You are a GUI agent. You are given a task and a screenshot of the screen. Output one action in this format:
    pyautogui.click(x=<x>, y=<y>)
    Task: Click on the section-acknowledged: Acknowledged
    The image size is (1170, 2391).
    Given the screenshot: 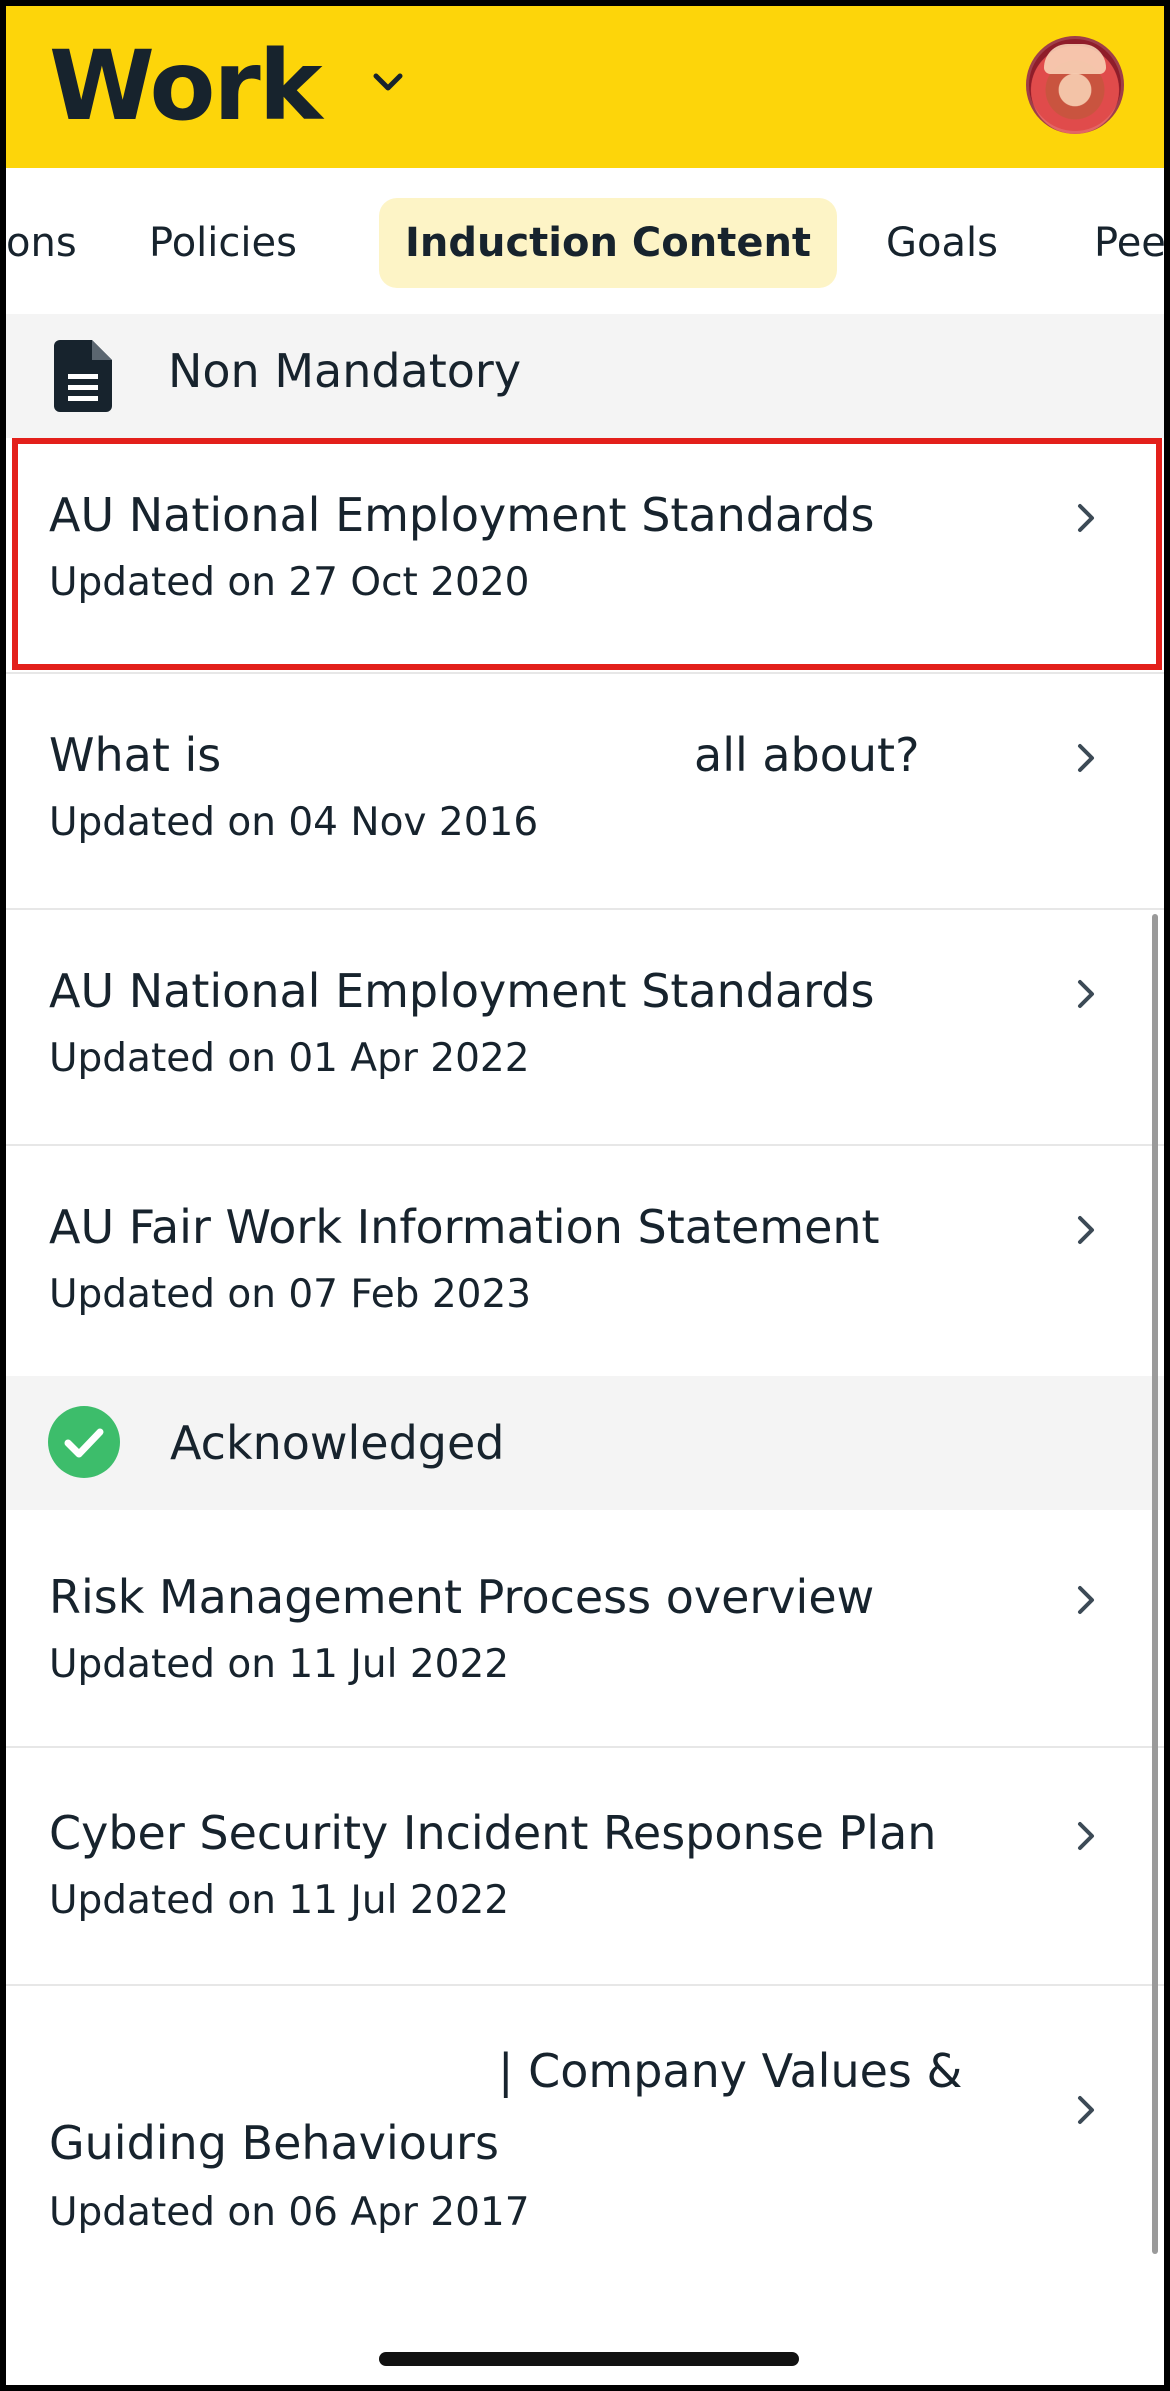 What is the action you would take?
    pyautogui.click(x=585, y=1443)
    